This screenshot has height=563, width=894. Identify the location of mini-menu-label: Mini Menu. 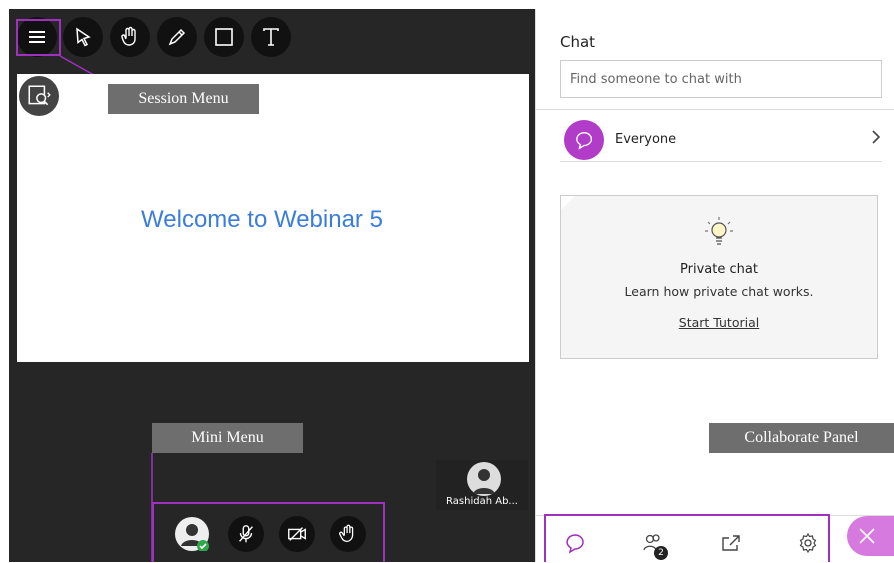
(227, 438).